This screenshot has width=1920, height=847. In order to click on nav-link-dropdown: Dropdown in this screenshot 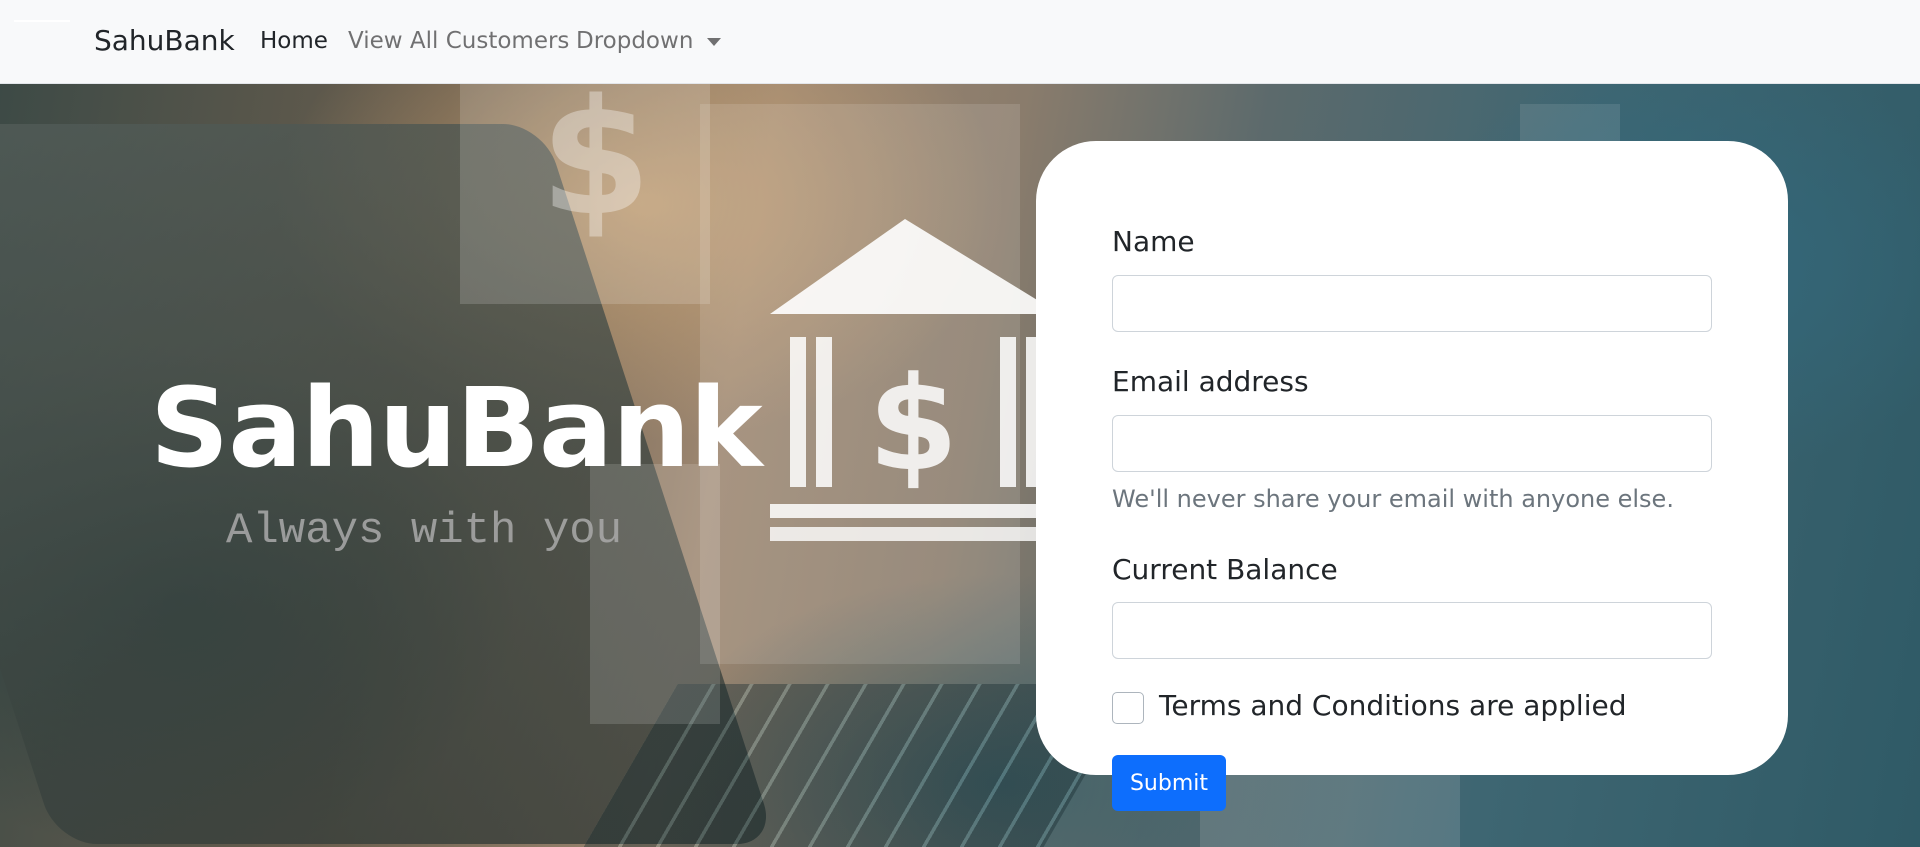, I will do `click(649, 41)`.